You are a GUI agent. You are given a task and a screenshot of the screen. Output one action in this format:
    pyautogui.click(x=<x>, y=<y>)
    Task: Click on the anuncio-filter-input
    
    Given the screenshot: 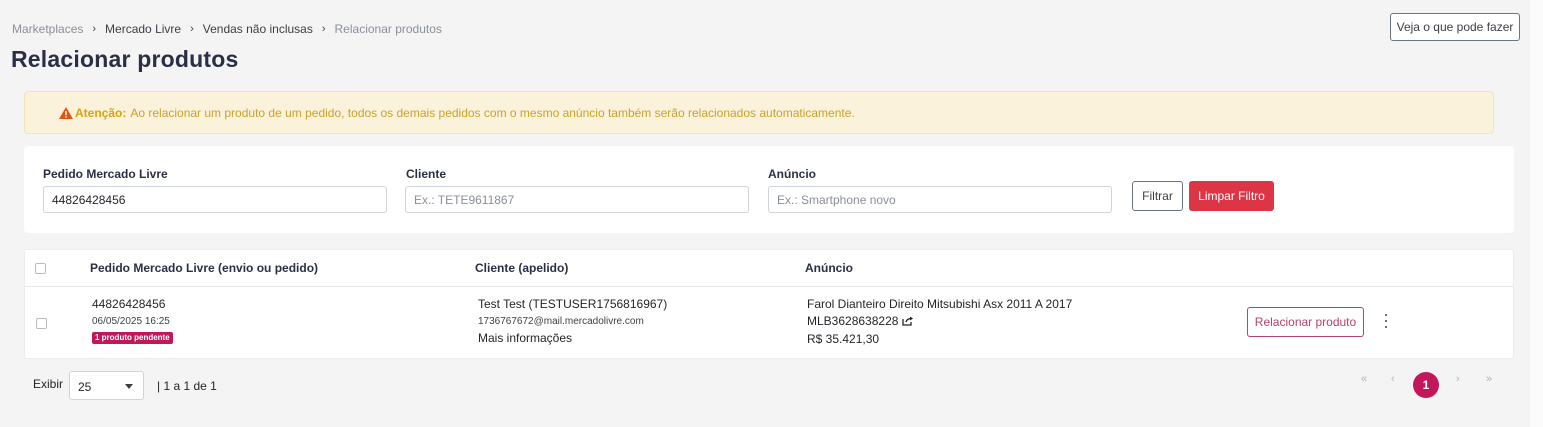 What is the action you would take?
    pyautogui.click(x=940, y=199)
    